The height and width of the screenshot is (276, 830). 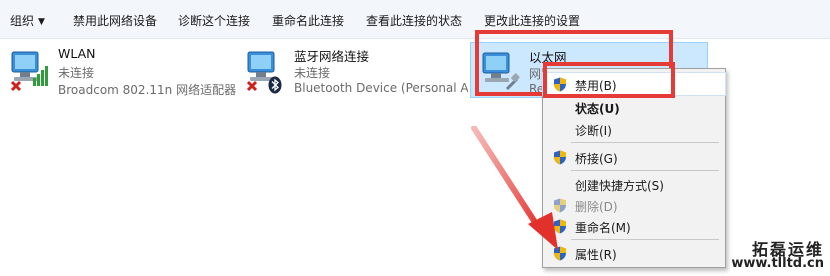 What do you see at coordinates (501, 71) in the screenshot?
I see `ethernet-adapter-icon` at bounding box center [501, 71].